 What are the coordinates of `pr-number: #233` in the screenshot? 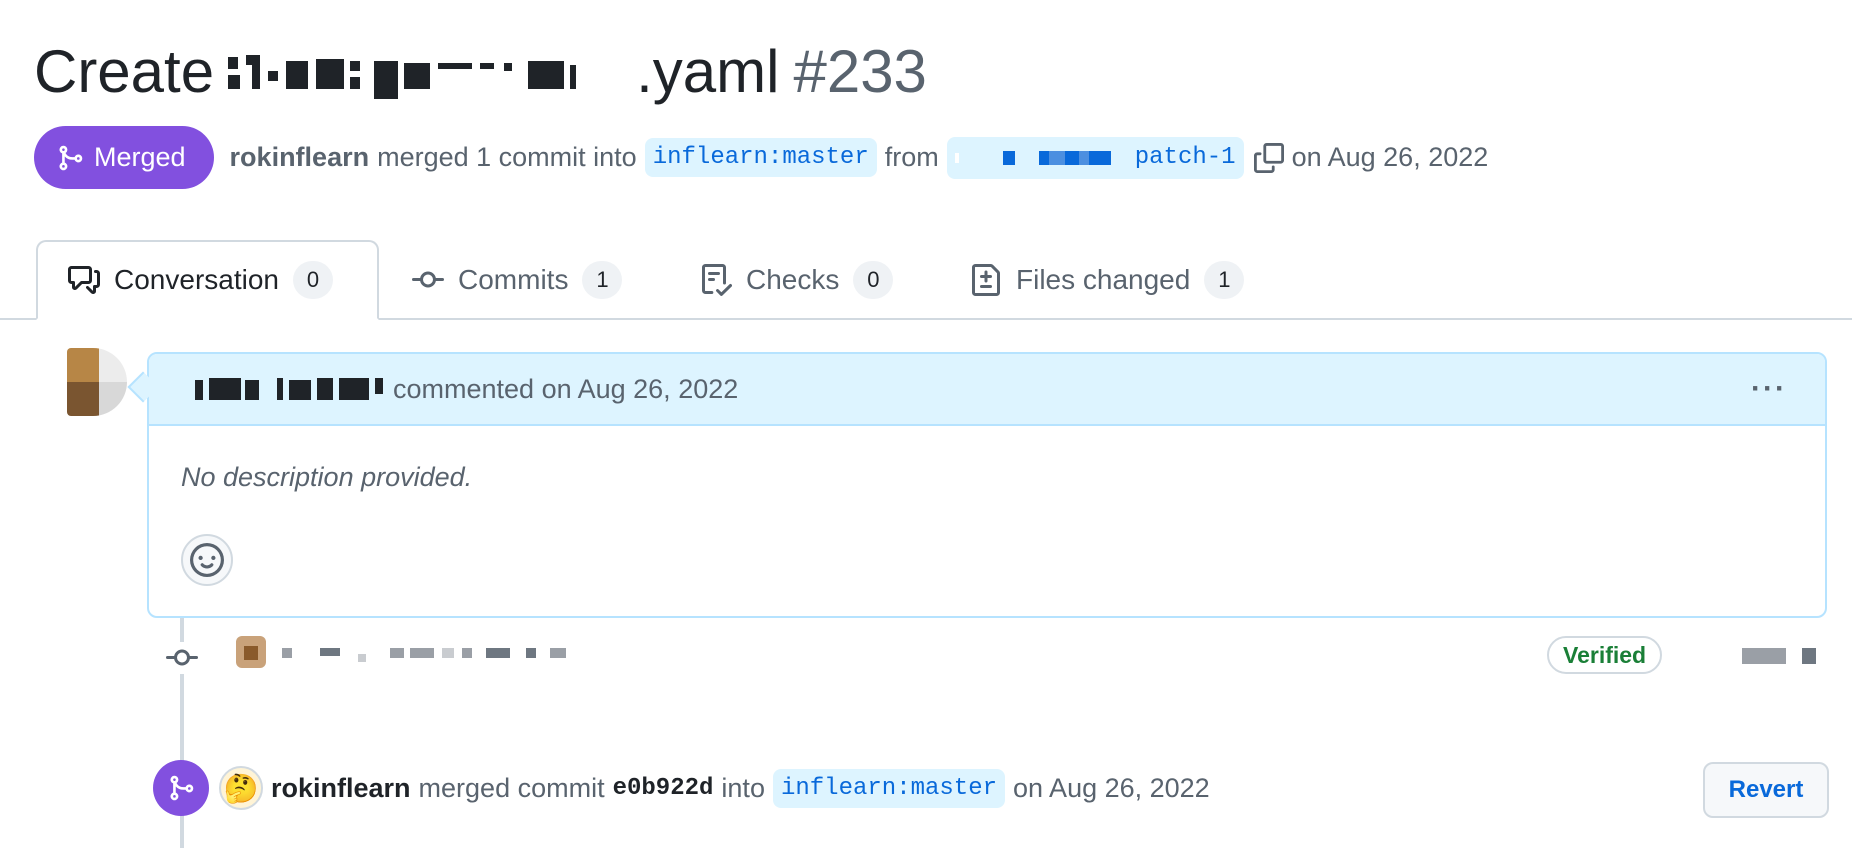 It's located at (860, 71).